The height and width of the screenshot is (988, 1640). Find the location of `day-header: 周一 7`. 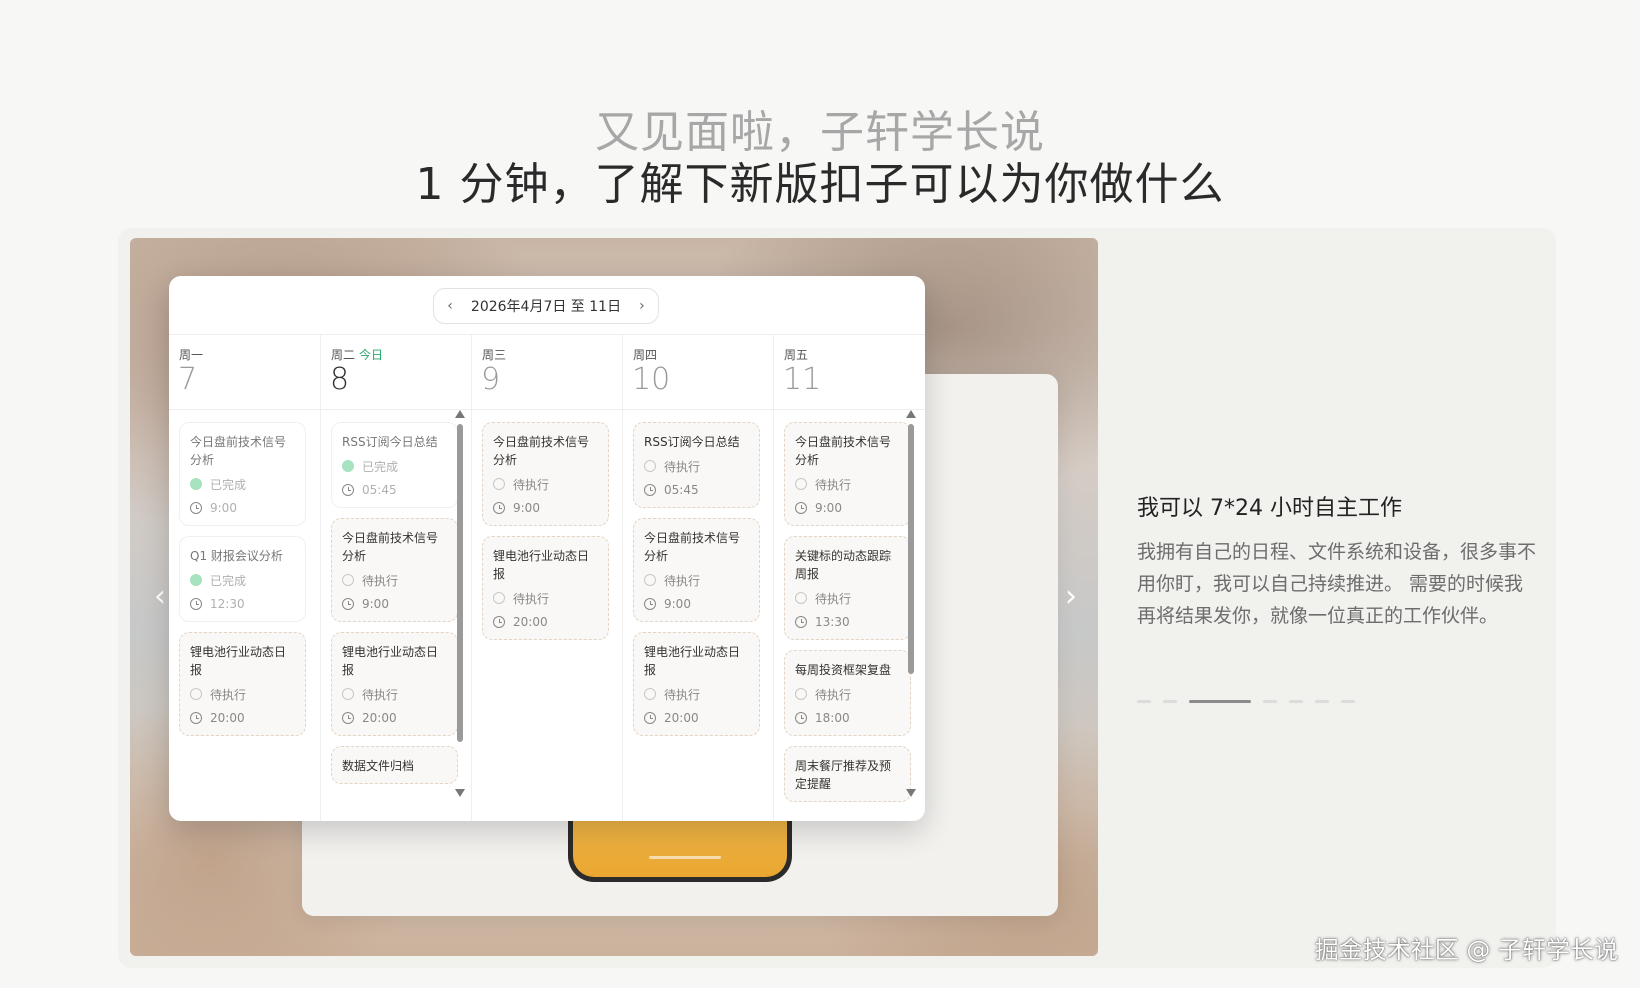

day-header: 周一 7 is located at coordinates (244, 372).